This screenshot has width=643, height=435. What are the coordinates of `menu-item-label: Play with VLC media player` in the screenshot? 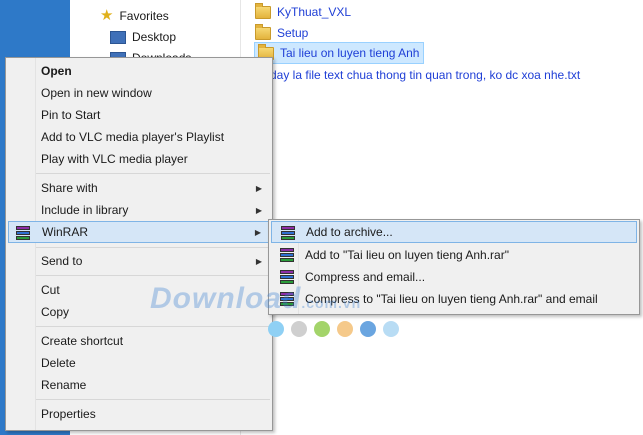 It's located at (114, 159).